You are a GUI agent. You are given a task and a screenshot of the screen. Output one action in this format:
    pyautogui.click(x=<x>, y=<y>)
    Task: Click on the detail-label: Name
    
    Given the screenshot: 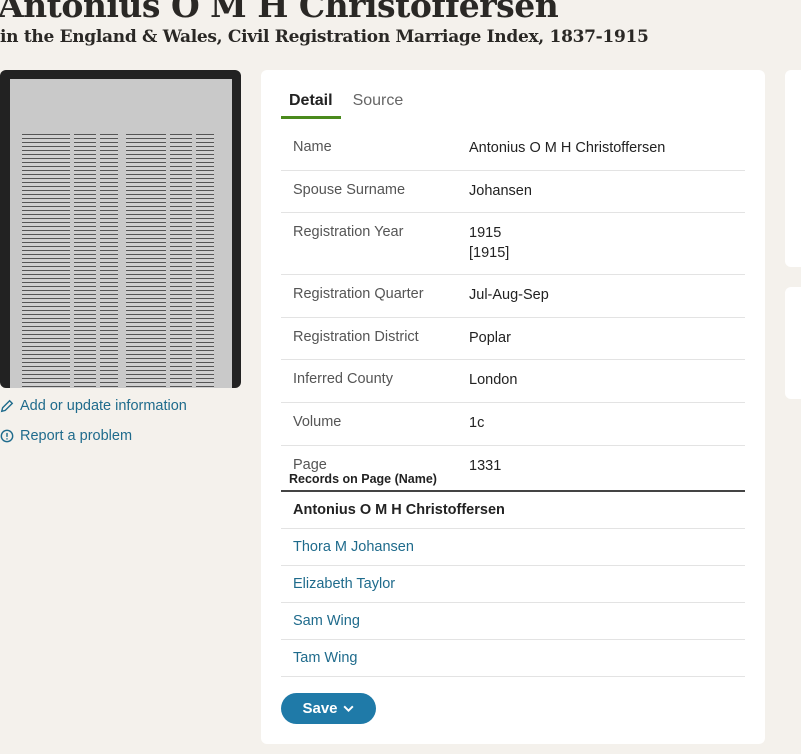 What is the action you would take?
    pyautogui.click(x=312, y=147)
    